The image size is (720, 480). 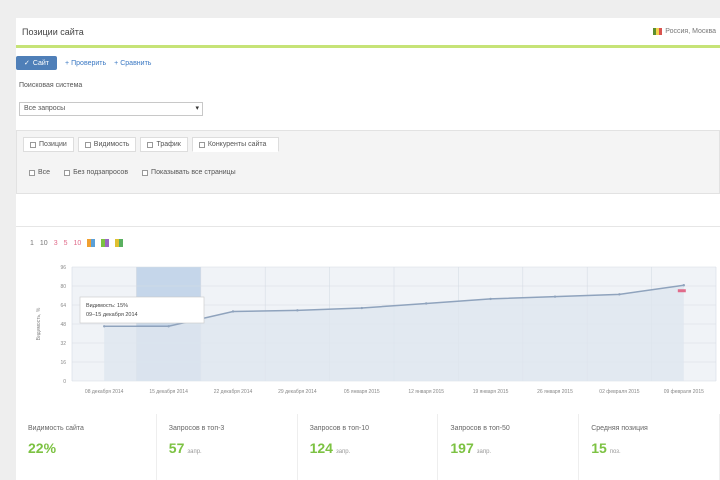 What do you see at coordinates (658, 31) in the screenshot?
I see `flag-icon` at bounding box center [658, 31].